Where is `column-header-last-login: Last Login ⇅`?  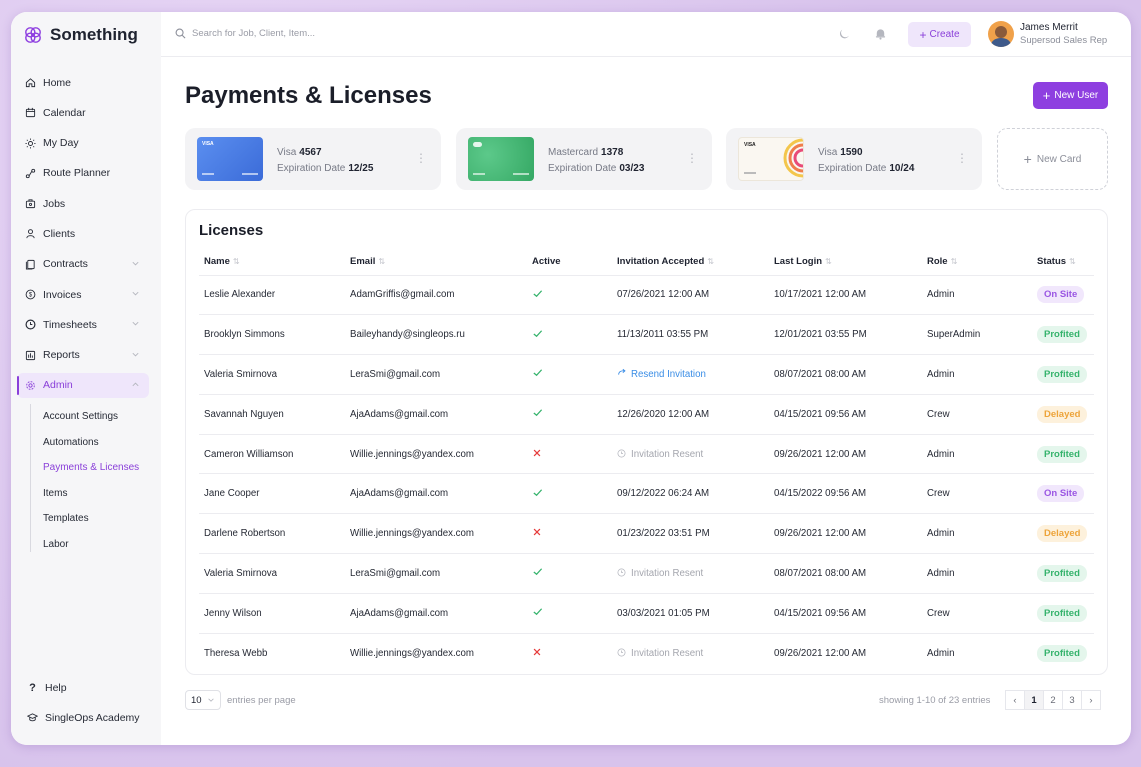 column-header-last-login: Last Login ⇅ is located at coordinates (845, 262).